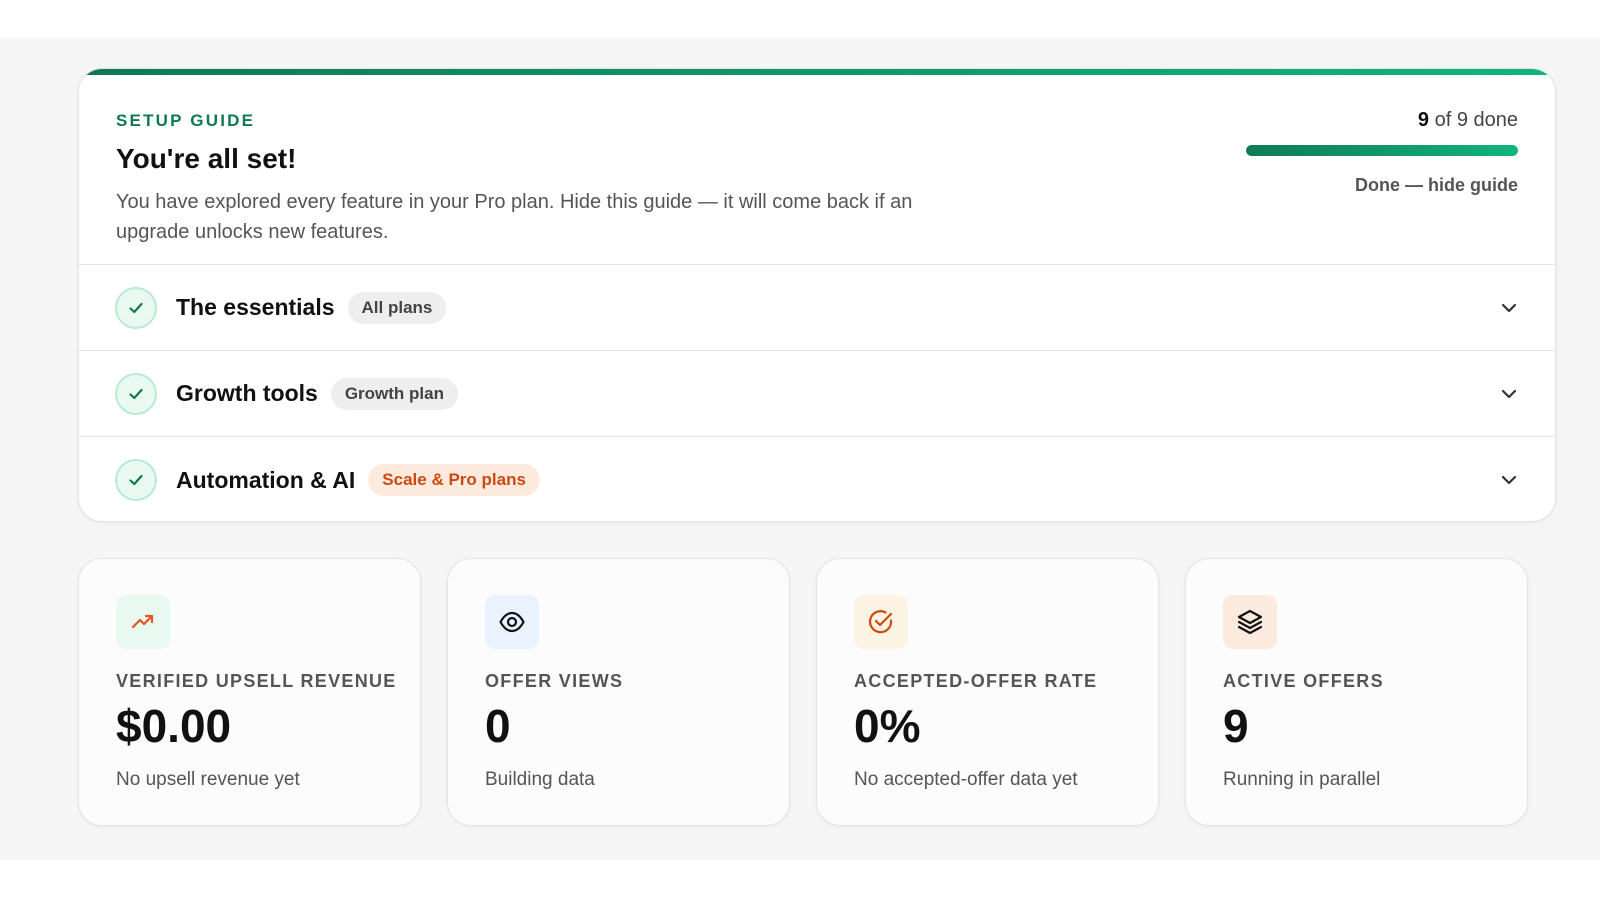 The width and height of the screenshot is (1600, 900). What do you see at coordinates (1423, 120) in the screenshot?
I see `progress-done-count: 9` at bounding box center [1423, 120].